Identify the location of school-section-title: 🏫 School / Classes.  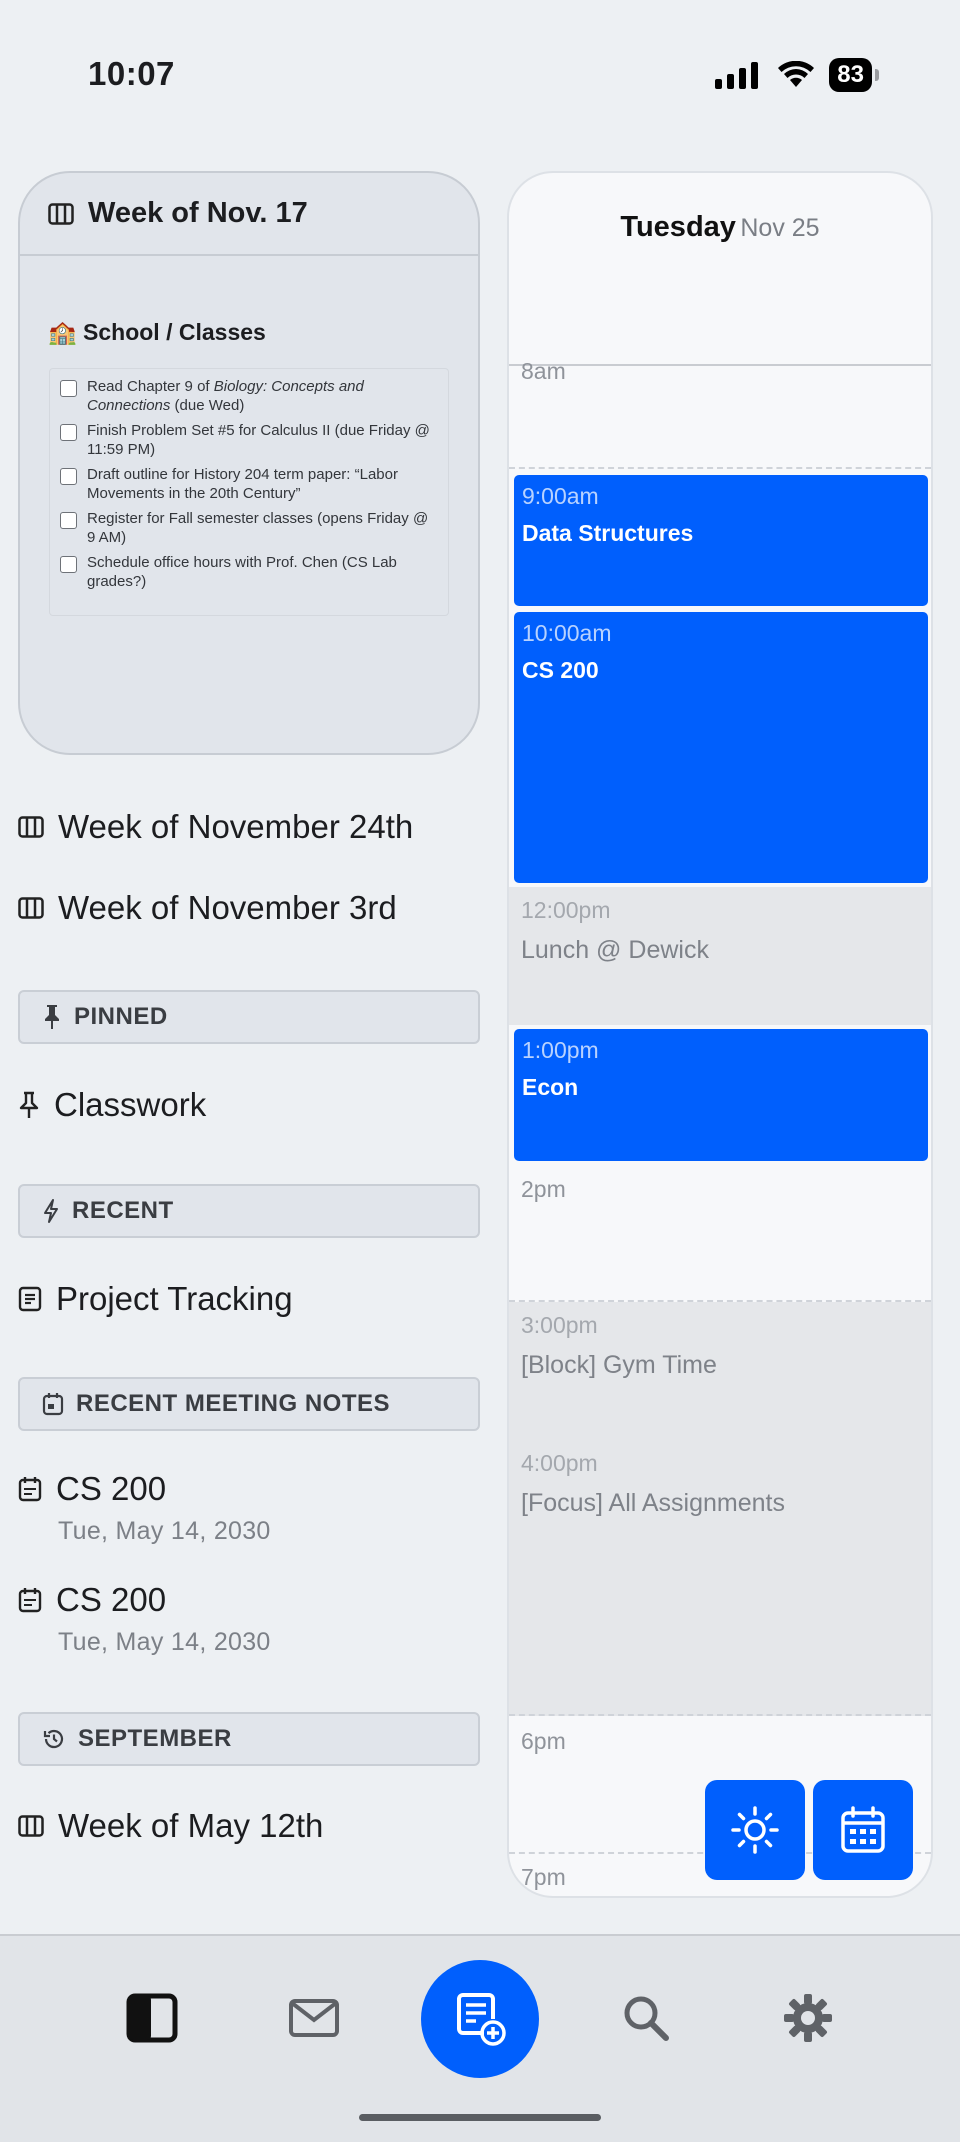
(157, 332).